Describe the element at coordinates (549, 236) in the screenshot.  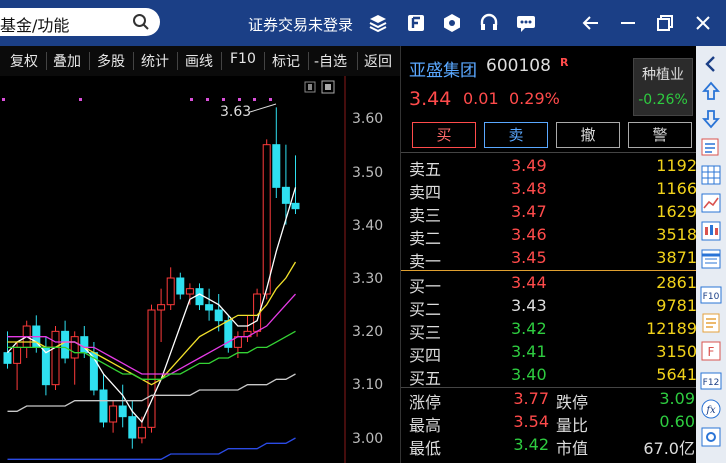
I see `ask-row: 卖二 3.46 3518` at that location.